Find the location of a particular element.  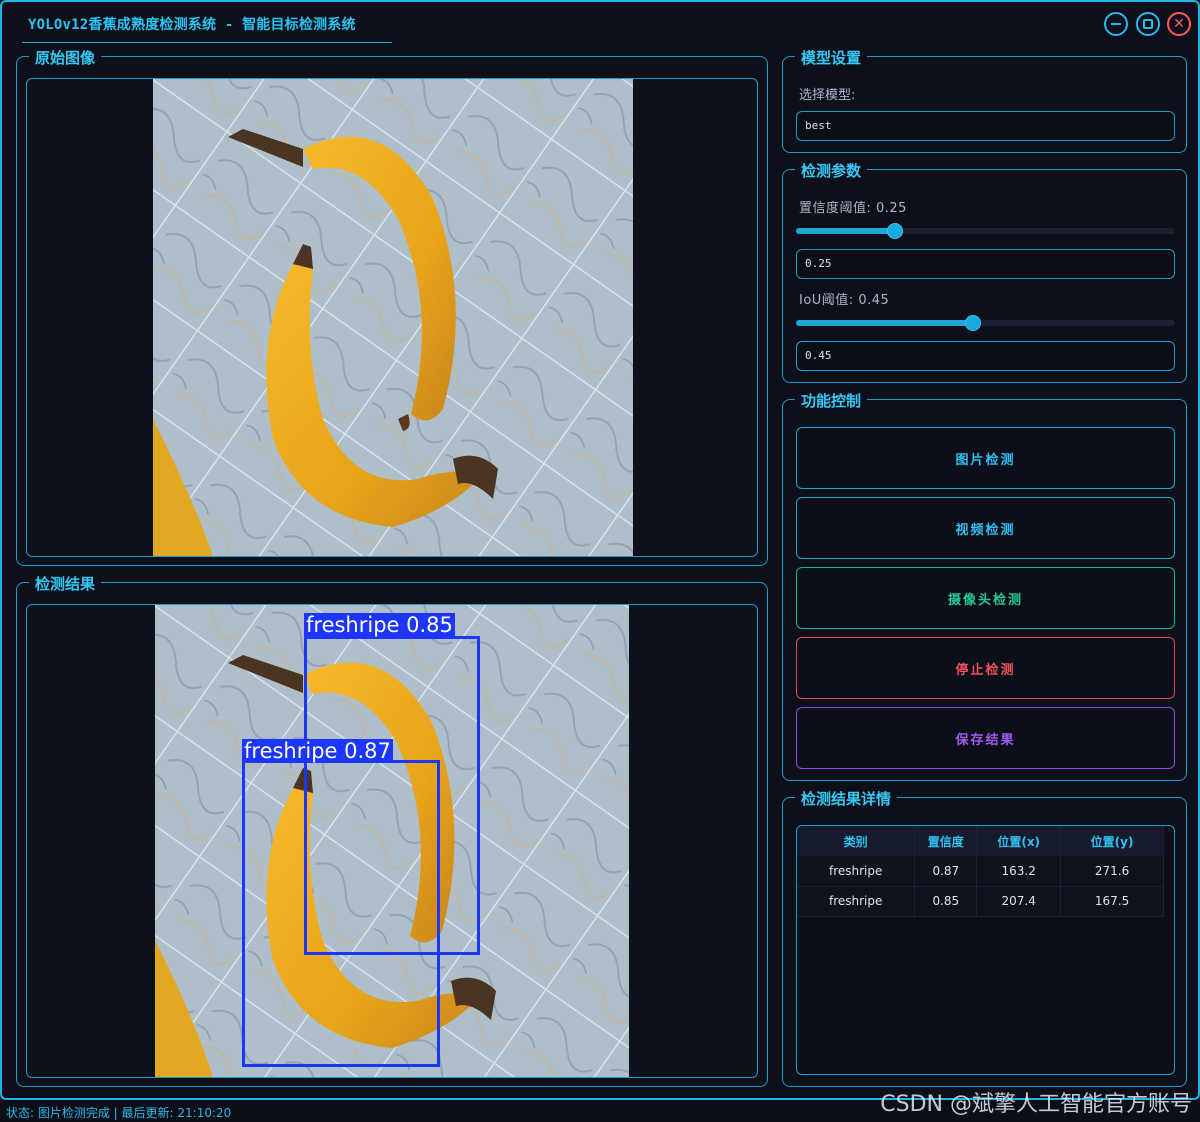

maximize-icon is located at coordinates (1148, 24).